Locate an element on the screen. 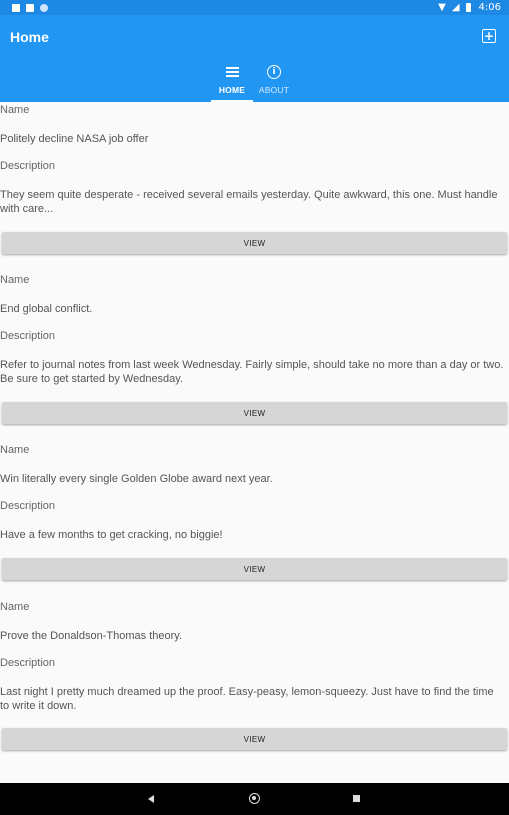 This screenshot has height=815, width=509. sync-icon is located at coordinates (44, 7).